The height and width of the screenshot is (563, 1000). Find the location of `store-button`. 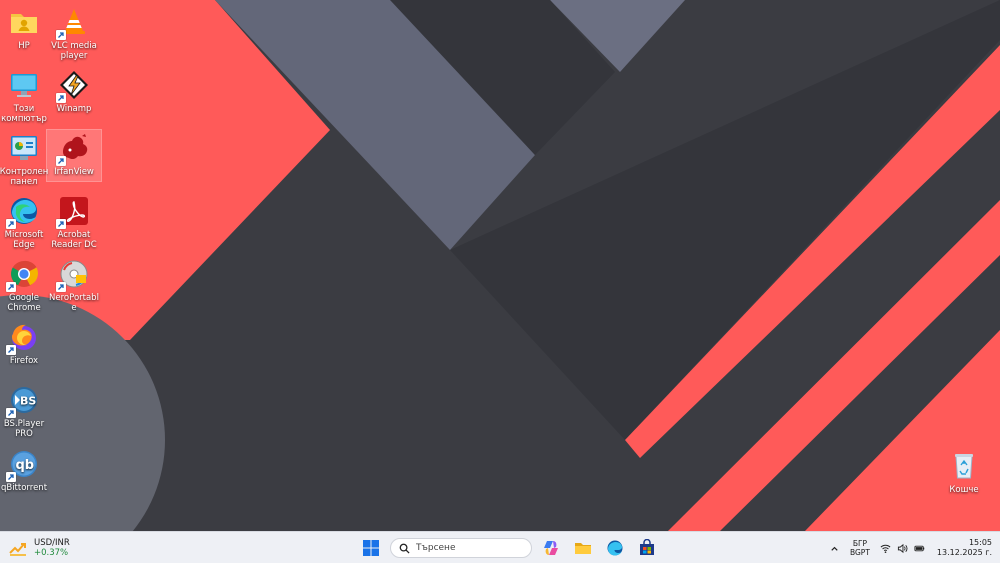

store-button is located at coordinates (647, 548).